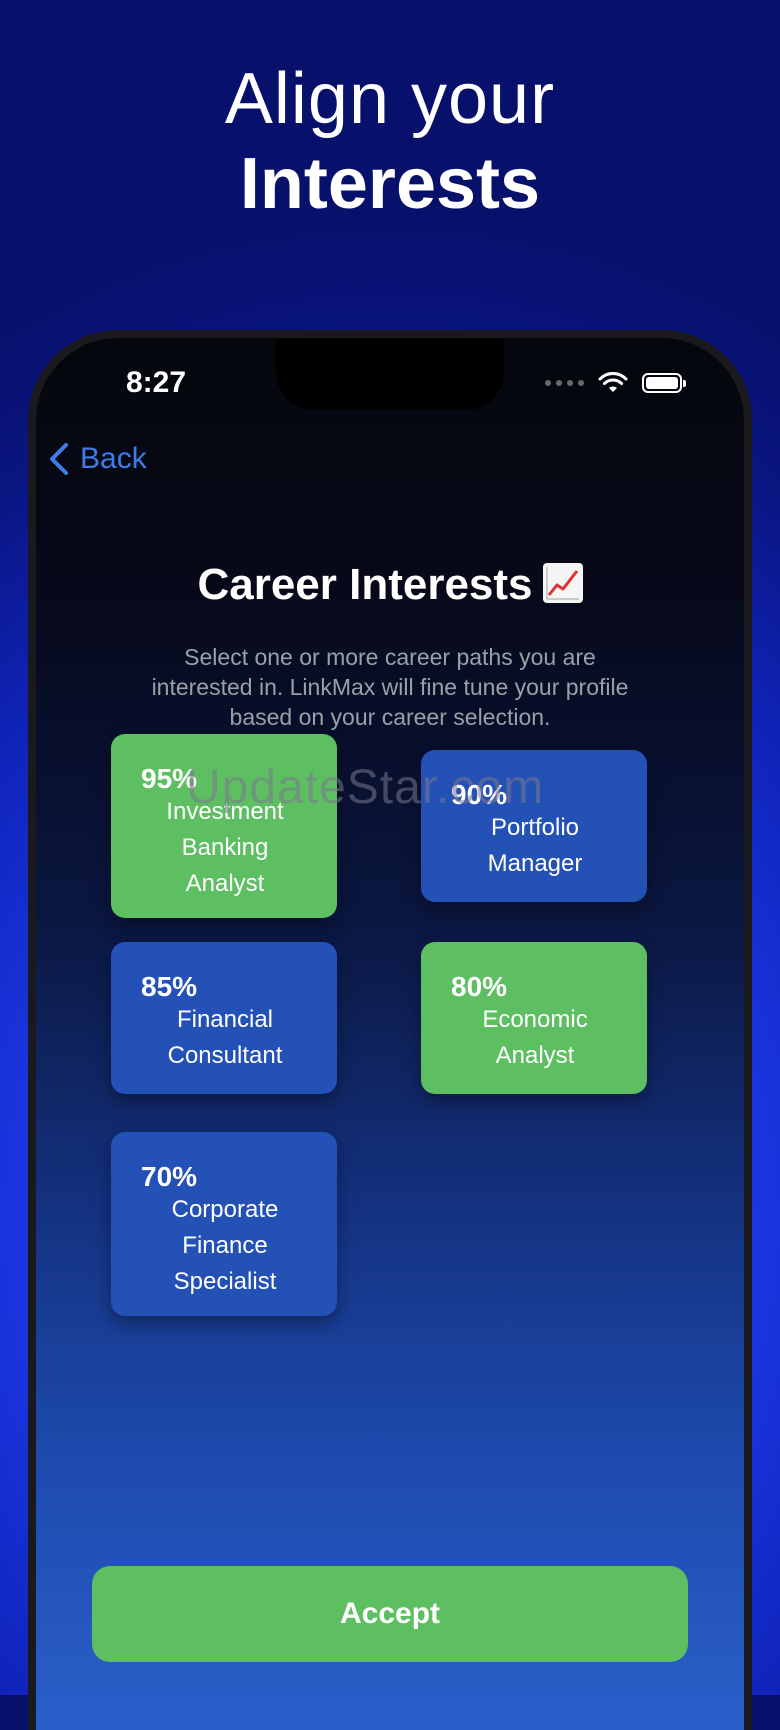 The height and width of the screenshot is (1730, 780). What do you see at coordinates (535, 845) in the screenshot?
I see `career-name: Portfolio Manager` at bounding box center [535, 845].